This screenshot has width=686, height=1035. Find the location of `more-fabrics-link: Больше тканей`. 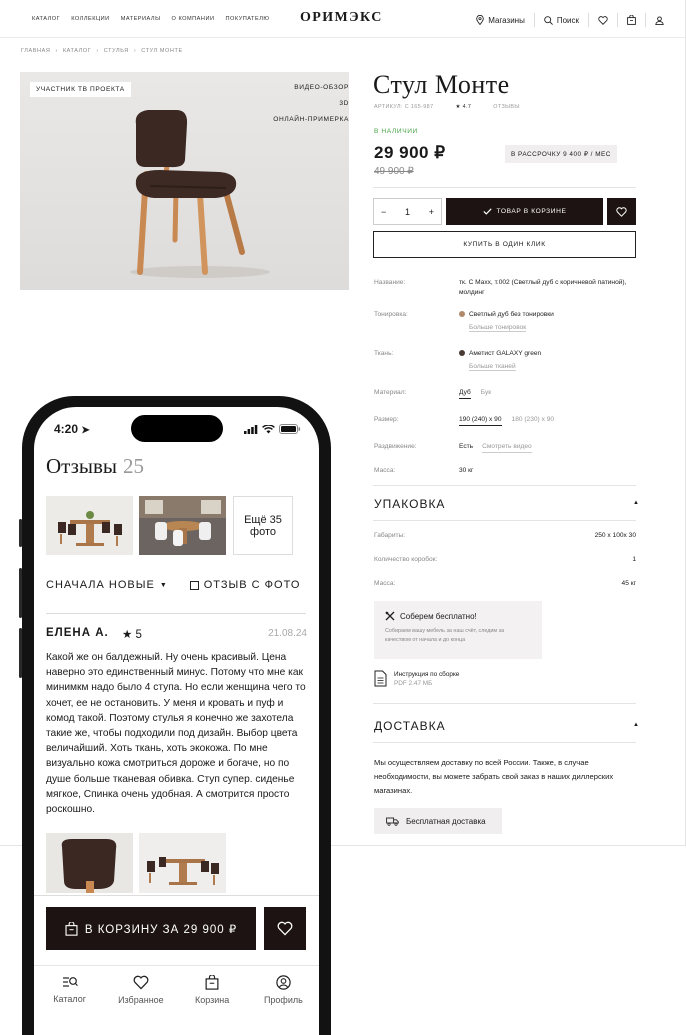

more-fabrics-link: Больше тканей is located at coordinates (492, 367).